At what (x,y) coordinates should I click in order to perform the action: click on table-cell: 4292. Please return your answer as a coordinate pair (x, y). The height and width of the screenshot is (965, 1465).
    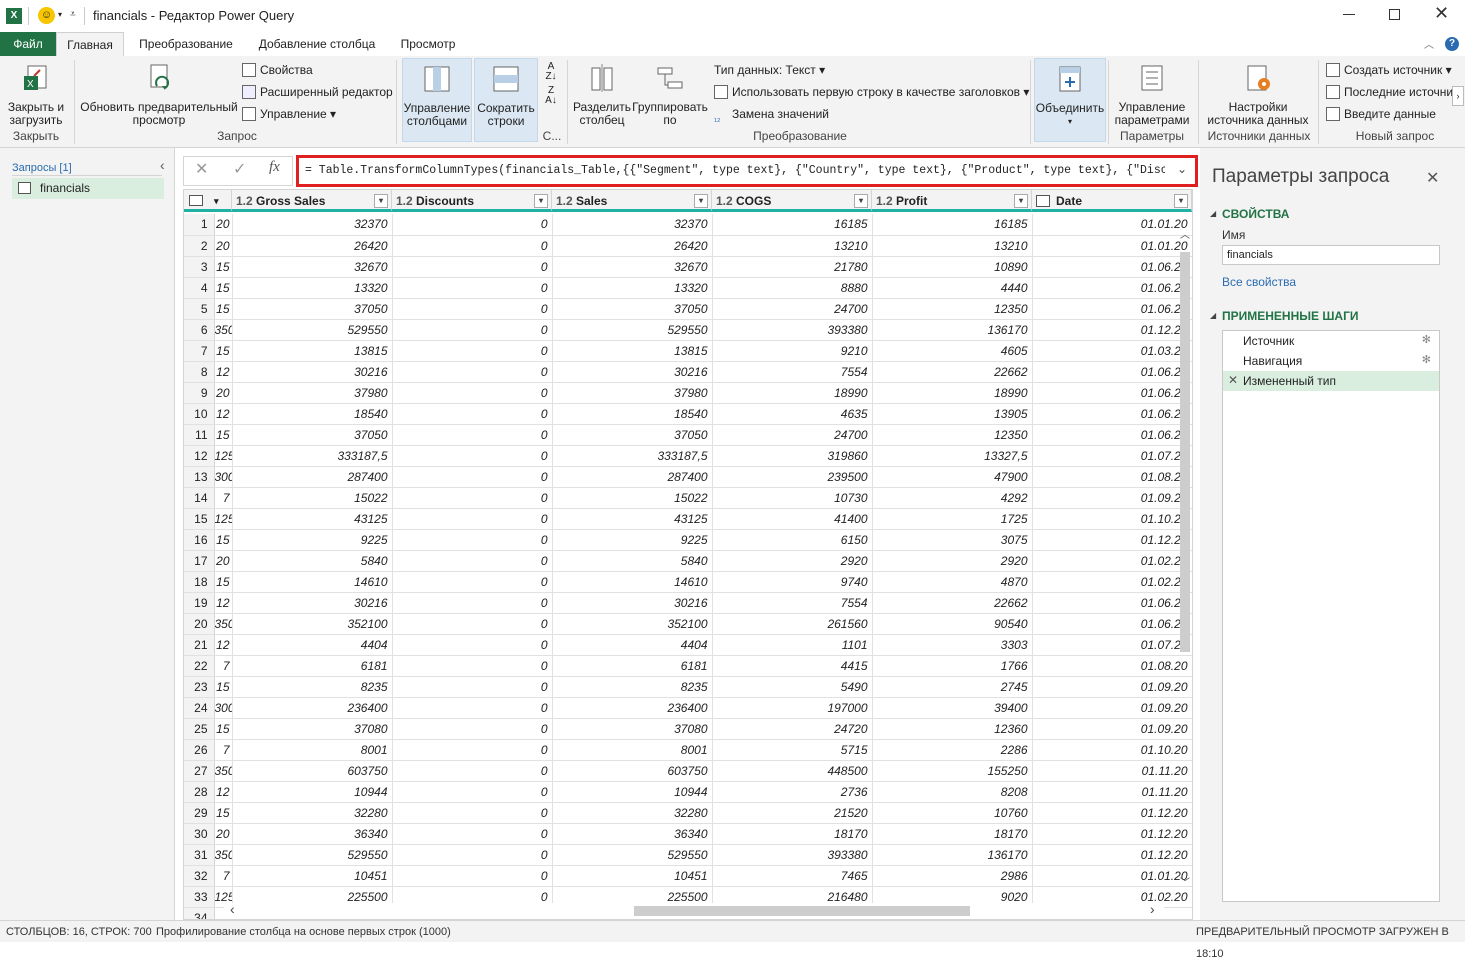
    Looking at the image, I should click on (952, 498).